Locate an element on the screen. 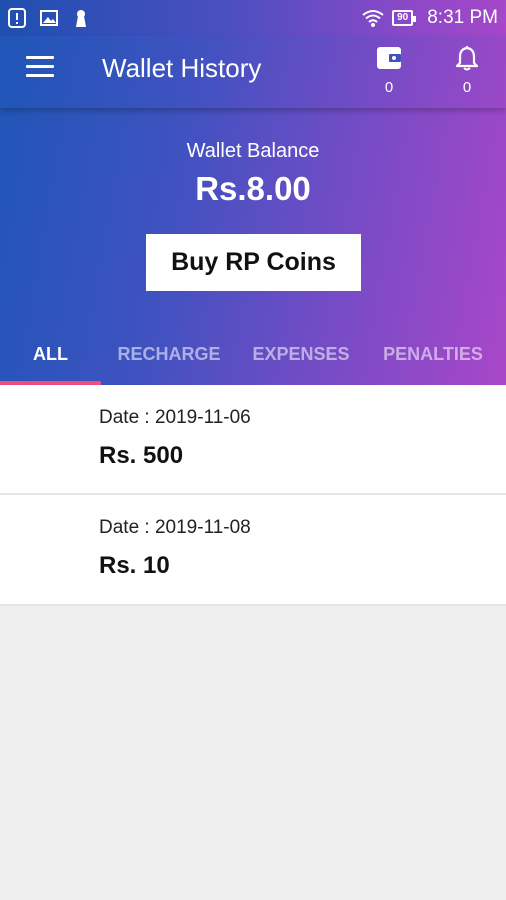  status-time: 8:31 PM is located at coordinates (462, 17).